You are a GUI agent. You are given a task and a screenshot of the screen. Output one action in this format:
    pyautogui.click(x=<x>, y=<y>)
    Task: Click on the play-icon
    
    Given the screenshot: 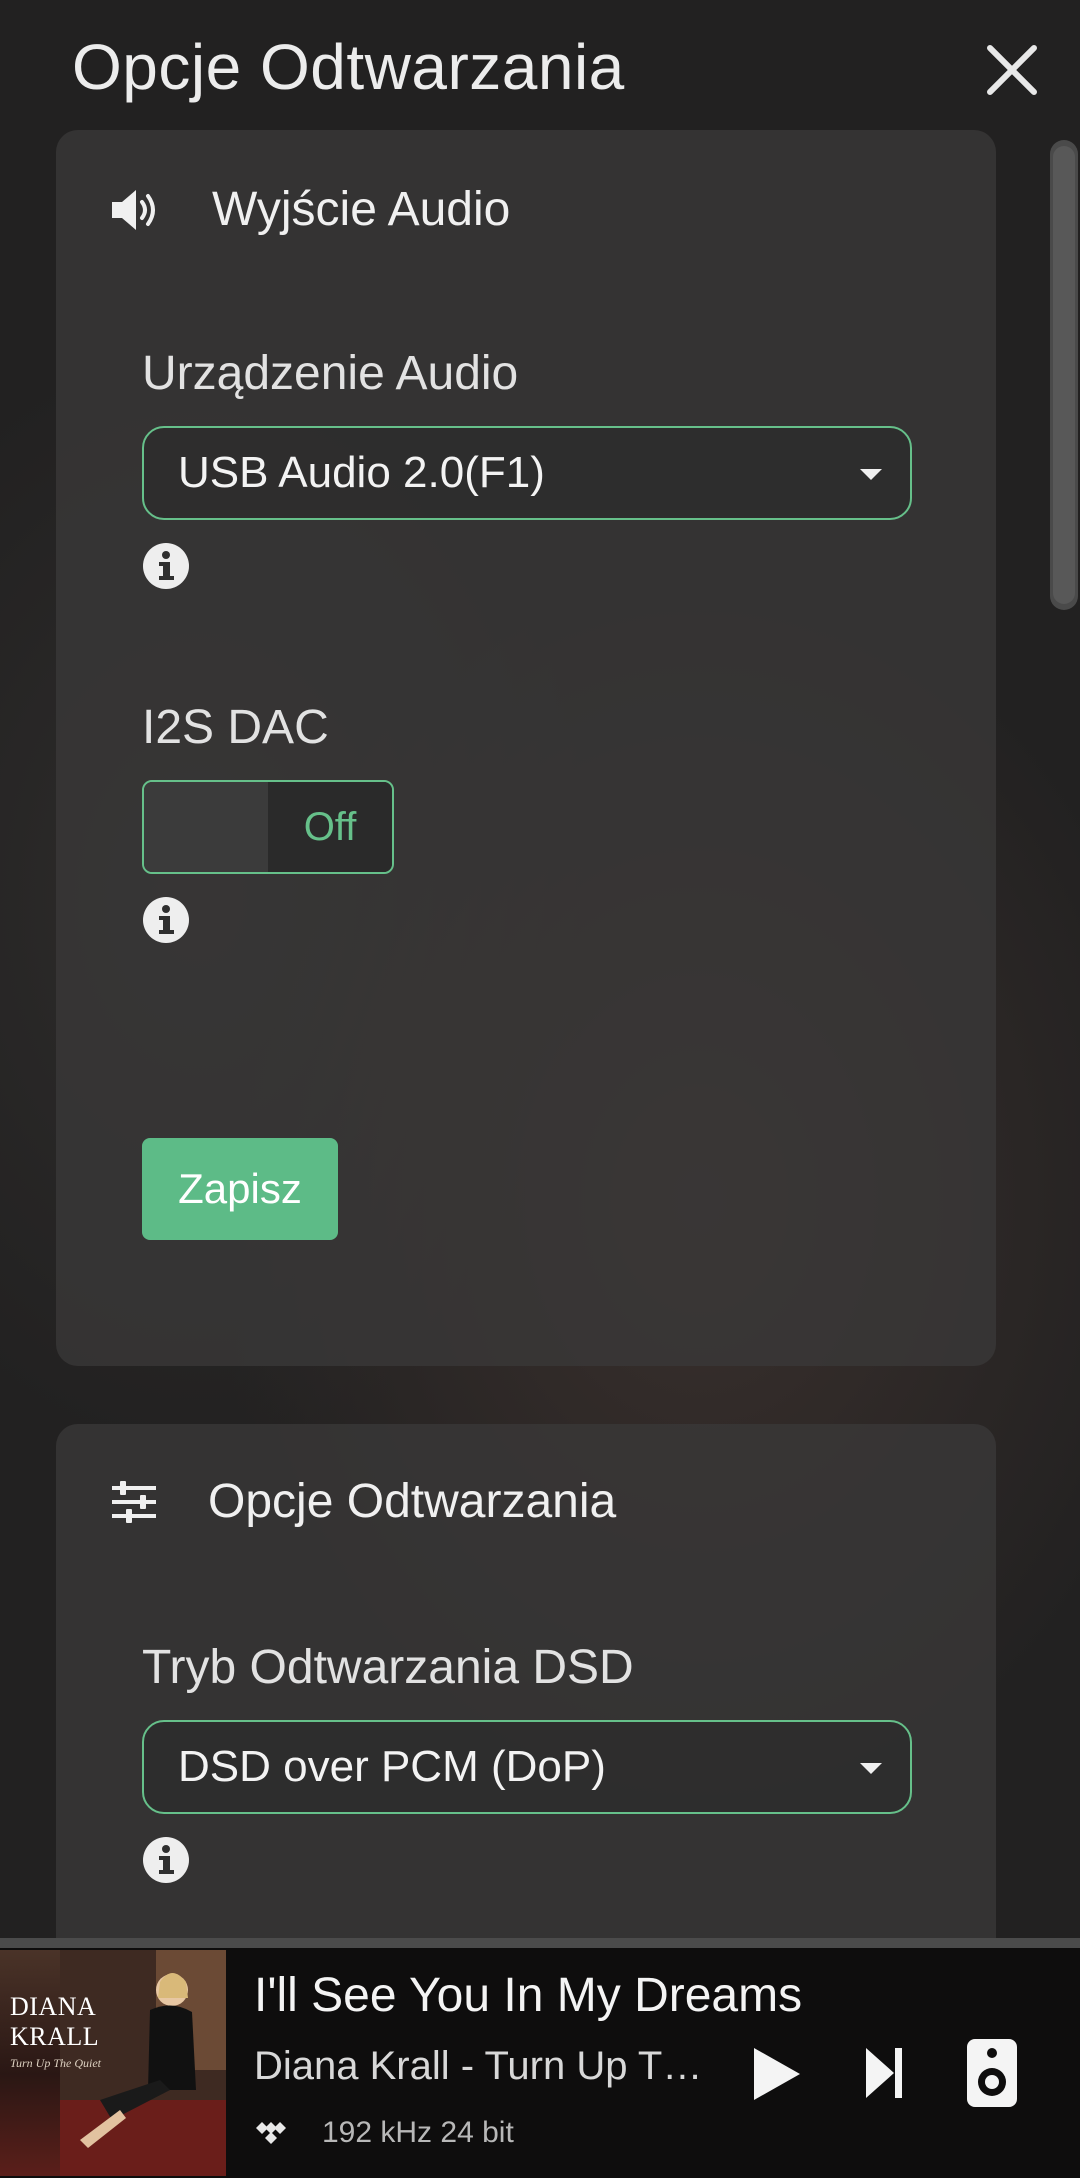 What is the action you would take?
    pyautogui.click(x=777, y=2074)
    